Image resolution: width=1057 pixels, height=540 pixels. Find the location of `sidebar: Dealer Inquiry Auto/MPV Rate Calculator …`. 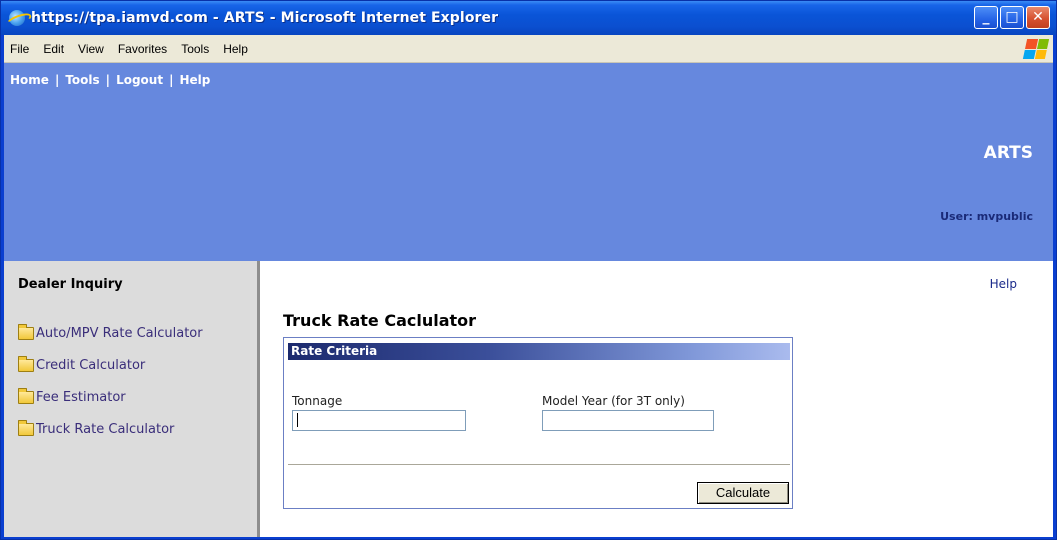

sidebar: Dealer Inquiry Auto/MPV Rate Calculator … is located at coordinates (132, 399).